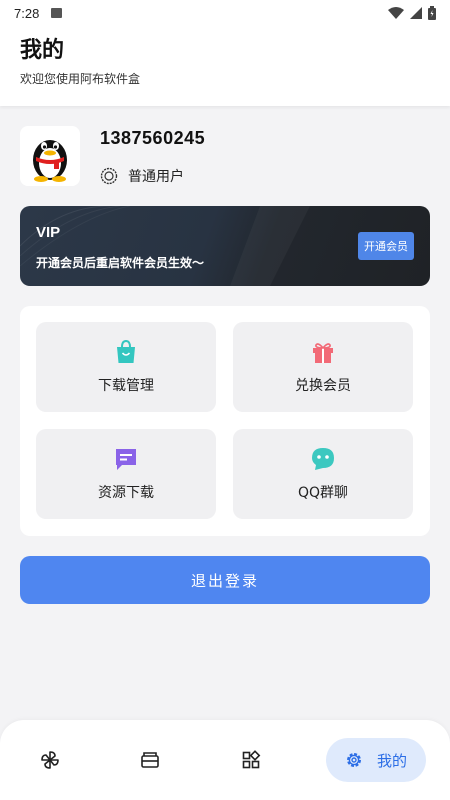  I want to click on page-subtitle: 欢迎您使用阿布软件盒, so click(80, 79).